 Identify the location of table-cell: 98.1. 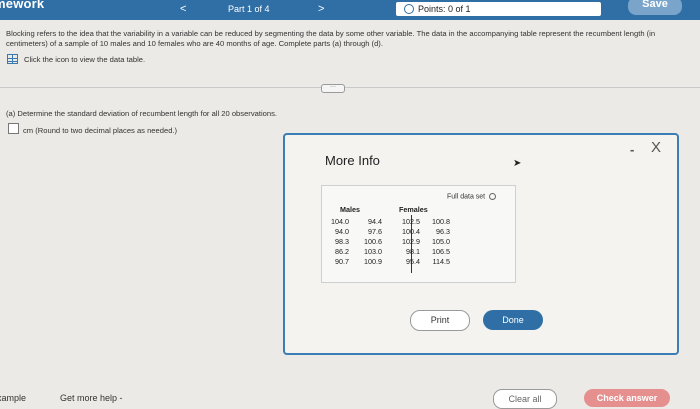
(413, 251).